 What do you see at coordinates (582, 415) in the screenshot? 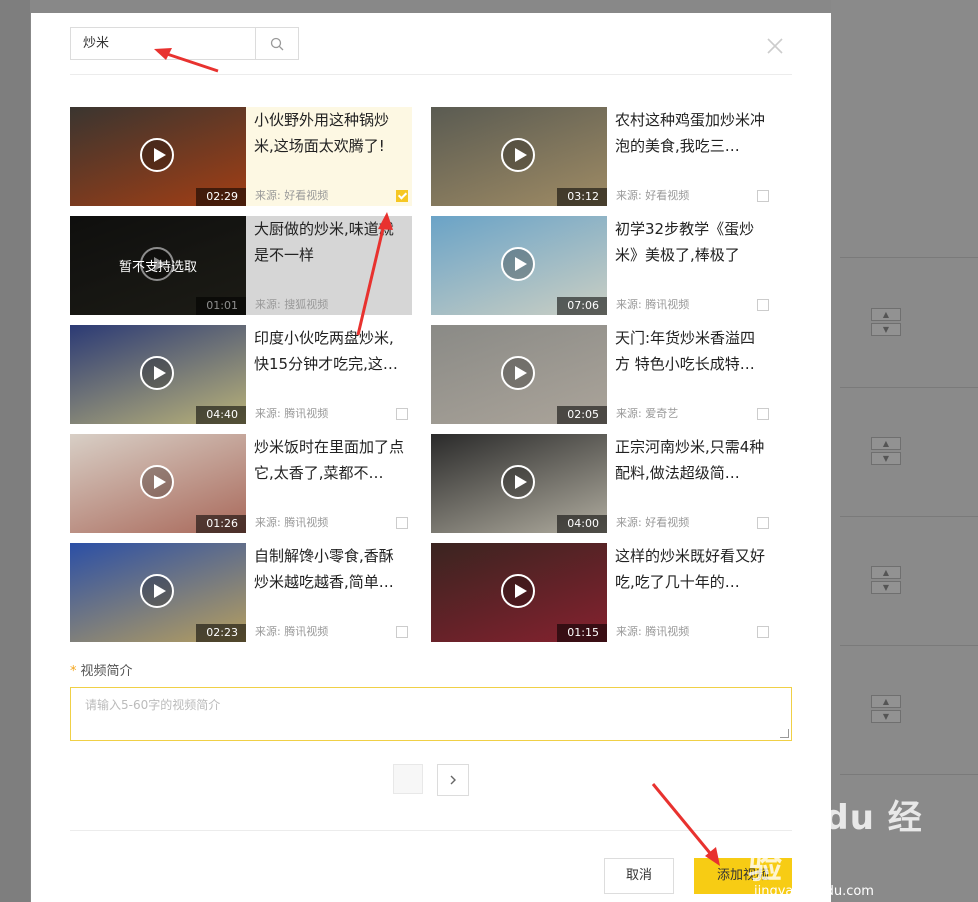
I see `video-duration: 02:05` at bounding box center [582, 415].